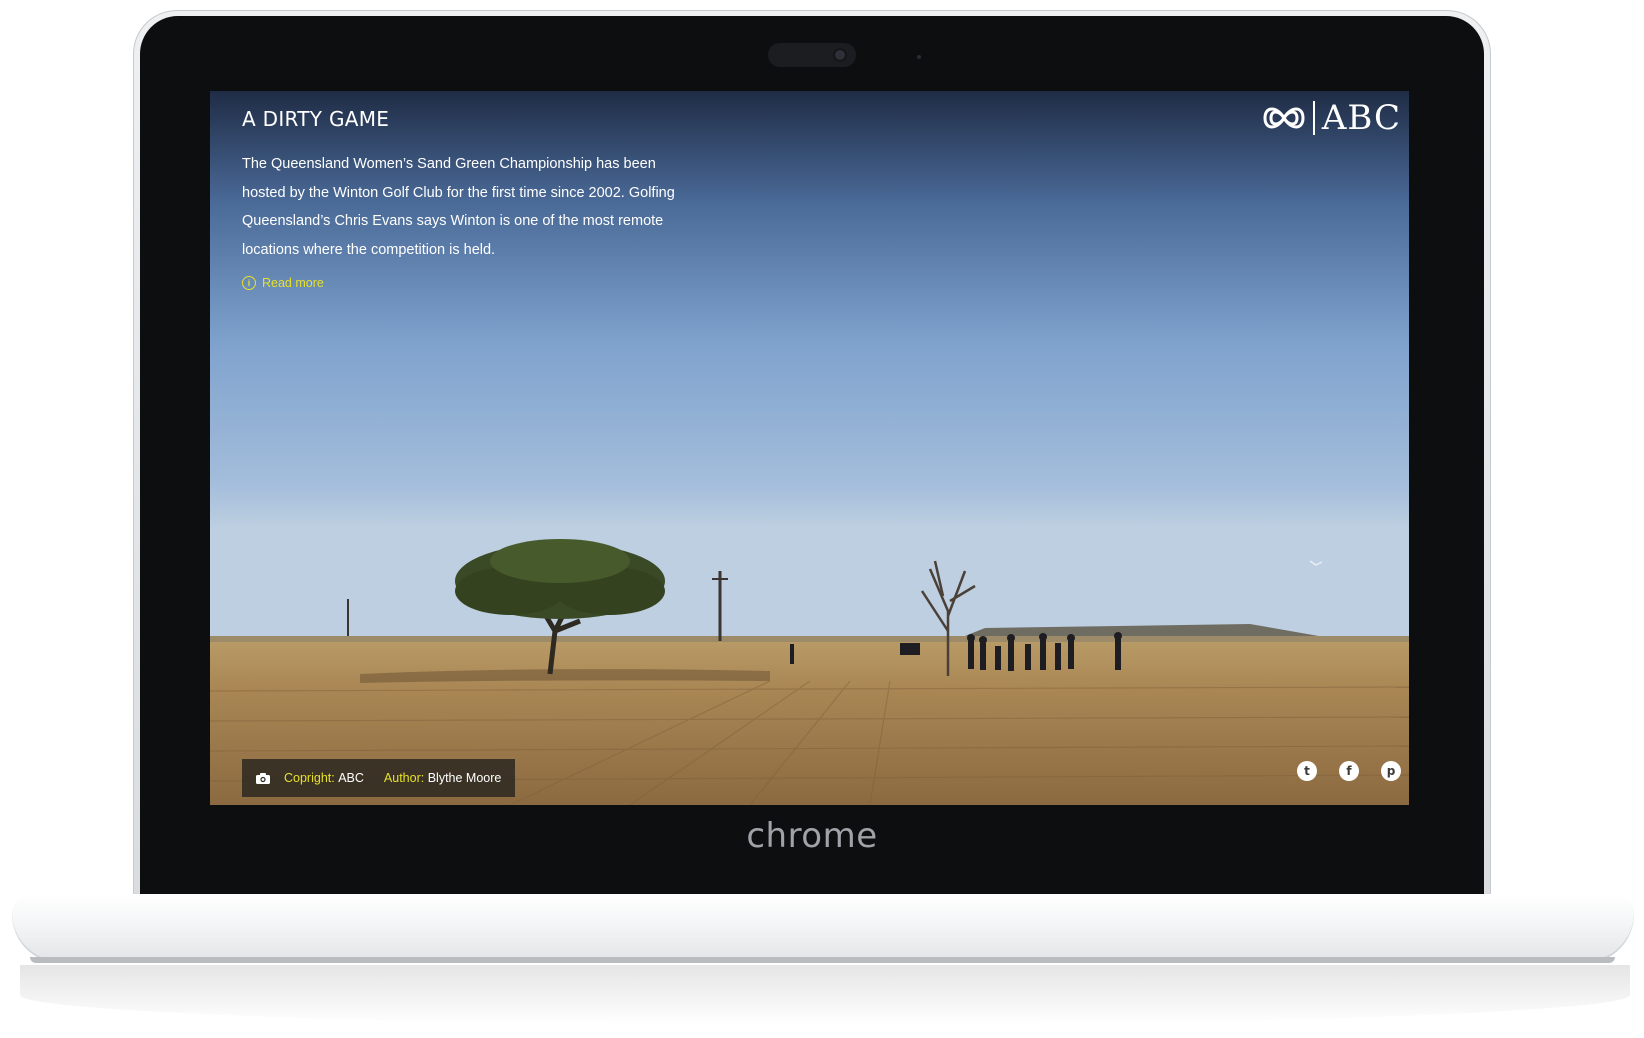 The image size is (1644, 1038). I want to click on copyright-label: Copright:, so click(309, 778).